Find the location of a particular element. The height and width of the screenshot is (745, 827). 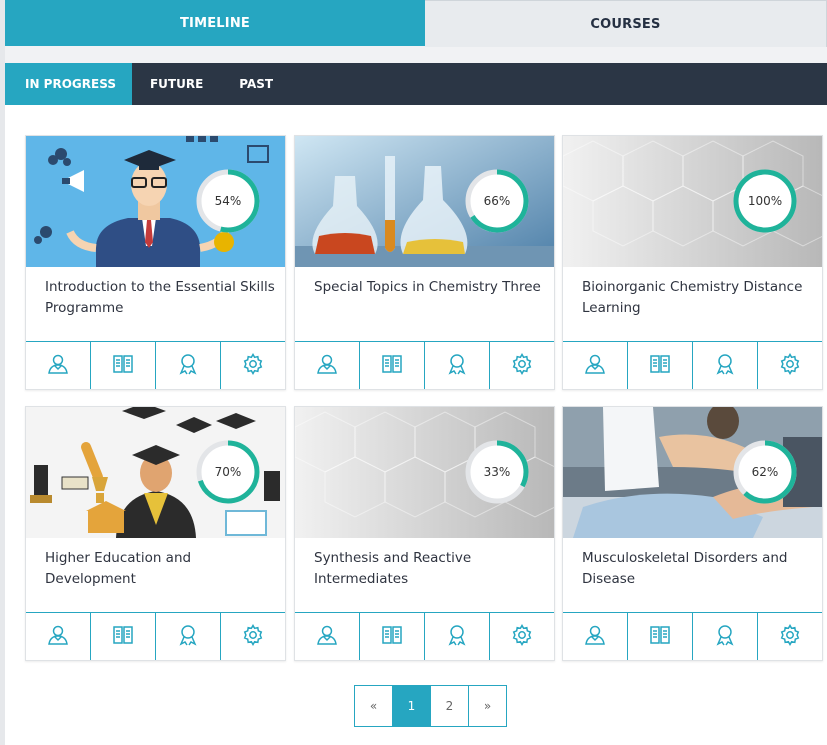

course-card: 66% Special Topics in Chemistry Three is located at coordinates (424, 262).